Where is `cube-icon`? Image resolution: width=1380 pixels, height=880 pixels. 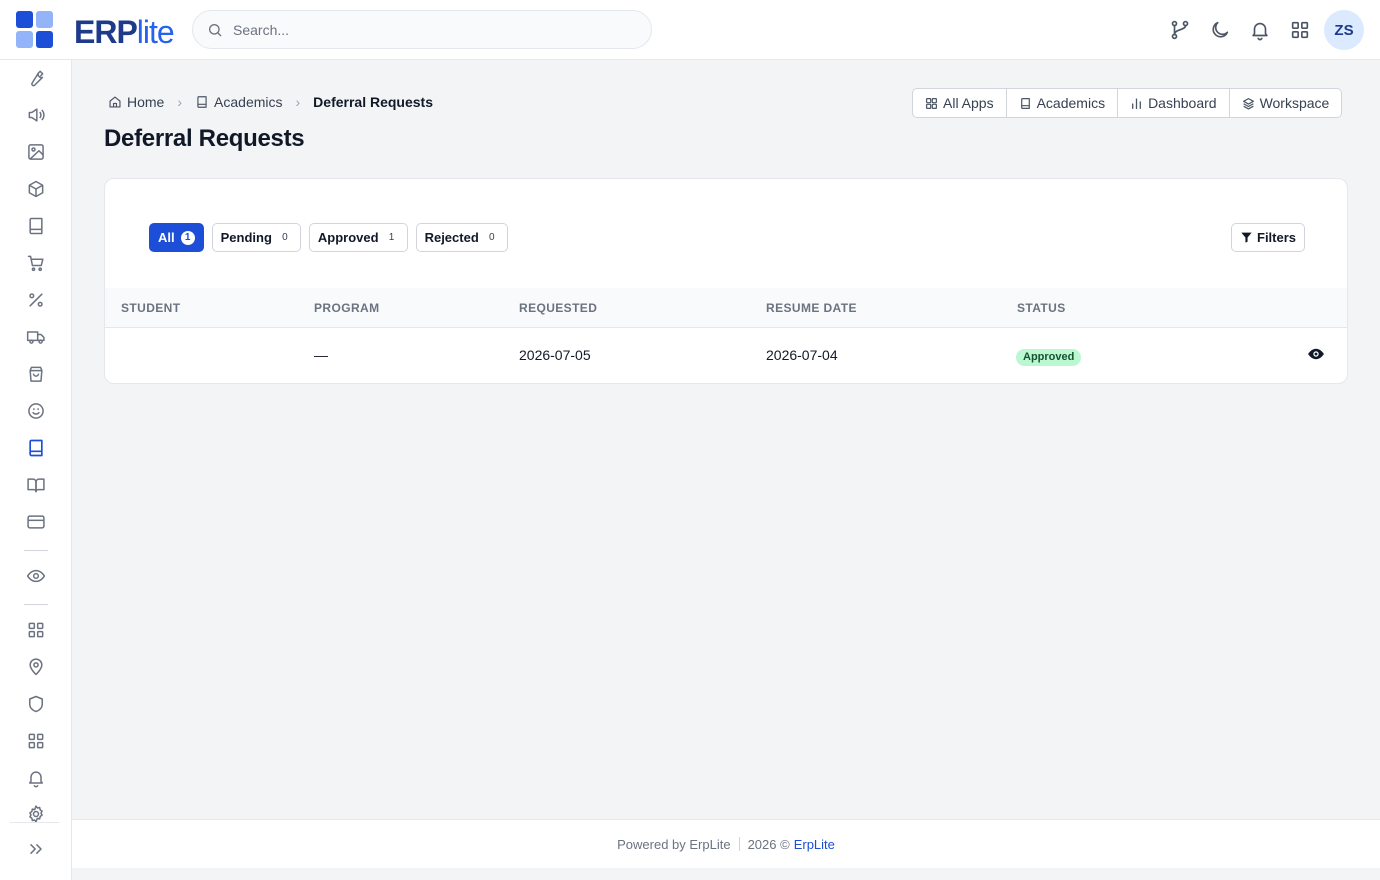 cube-icon is located at coordinates (36, 189).